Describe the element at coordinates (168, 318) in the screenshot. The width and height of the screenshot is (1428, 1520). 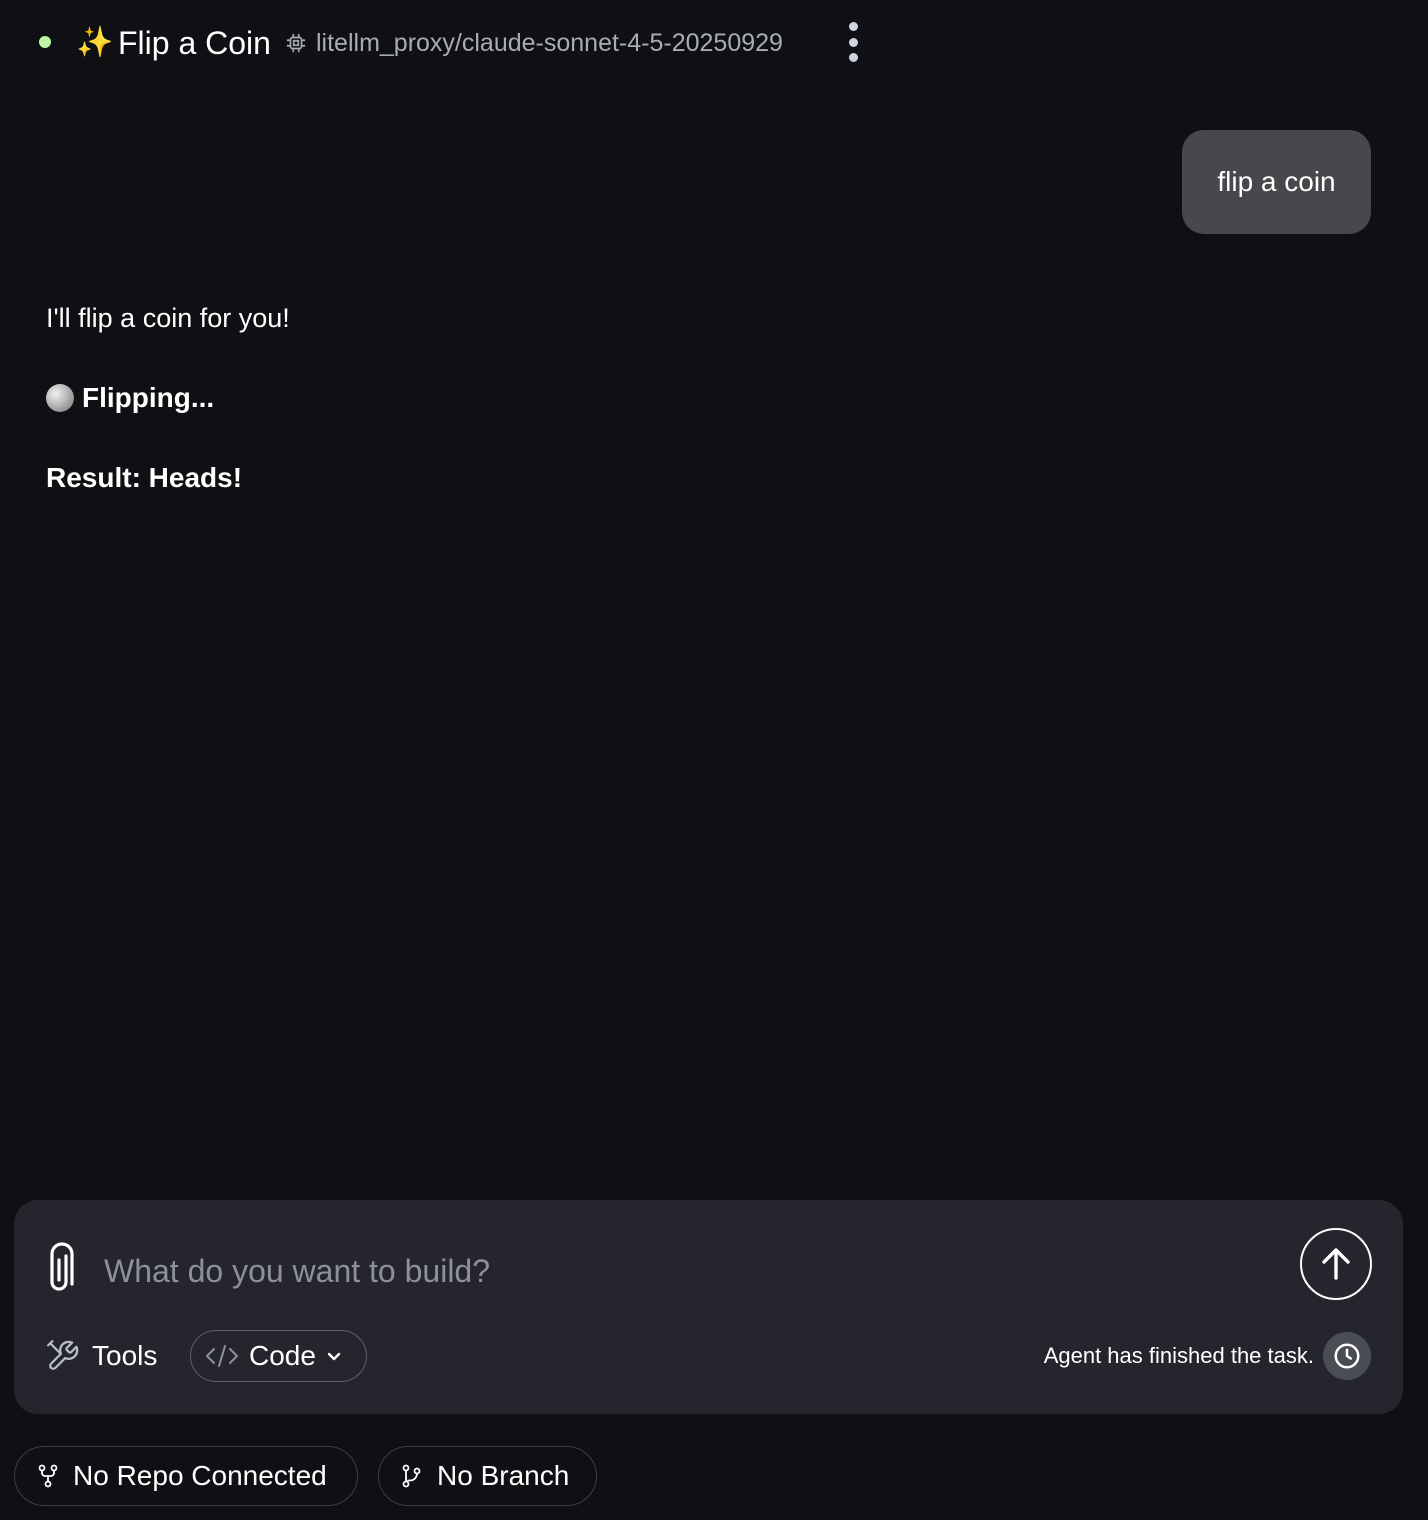
I see `assistant-line-intro: I'll flip a coin for you!` at that location.